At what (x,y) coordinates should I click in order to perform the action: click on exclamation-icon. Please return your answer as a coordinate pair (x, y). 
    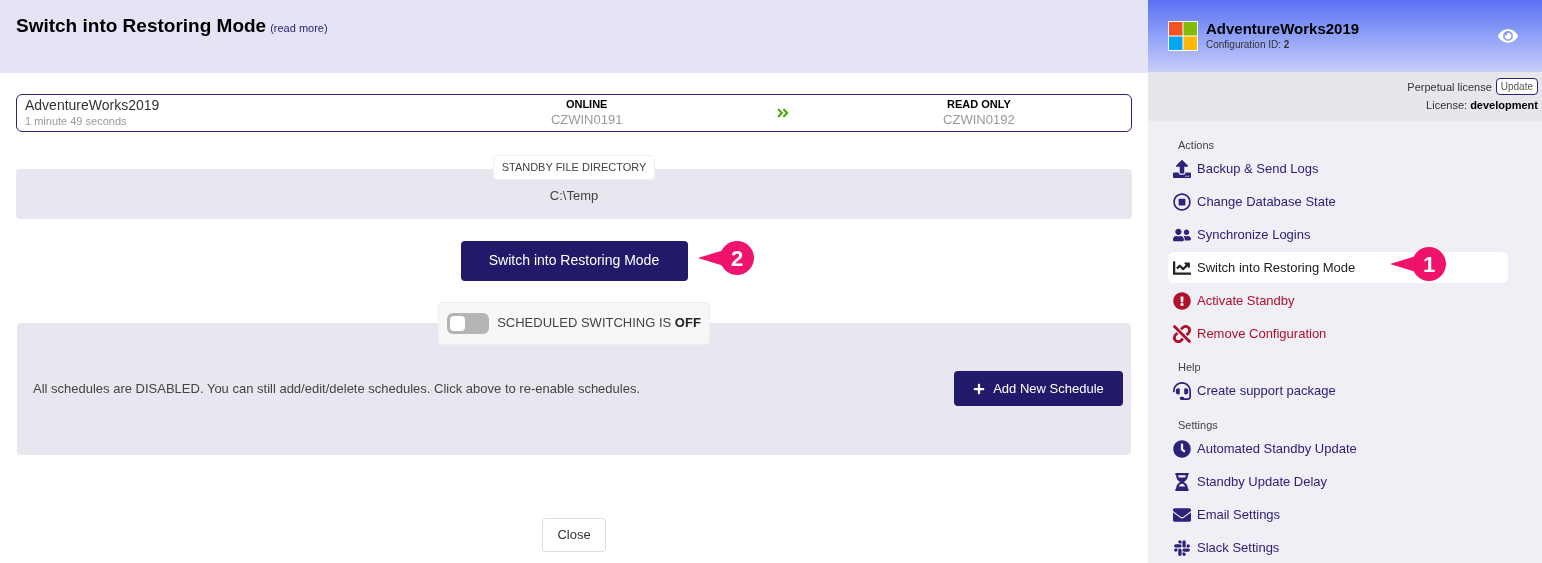
    Looking at the image, I should click on (1182, 300).